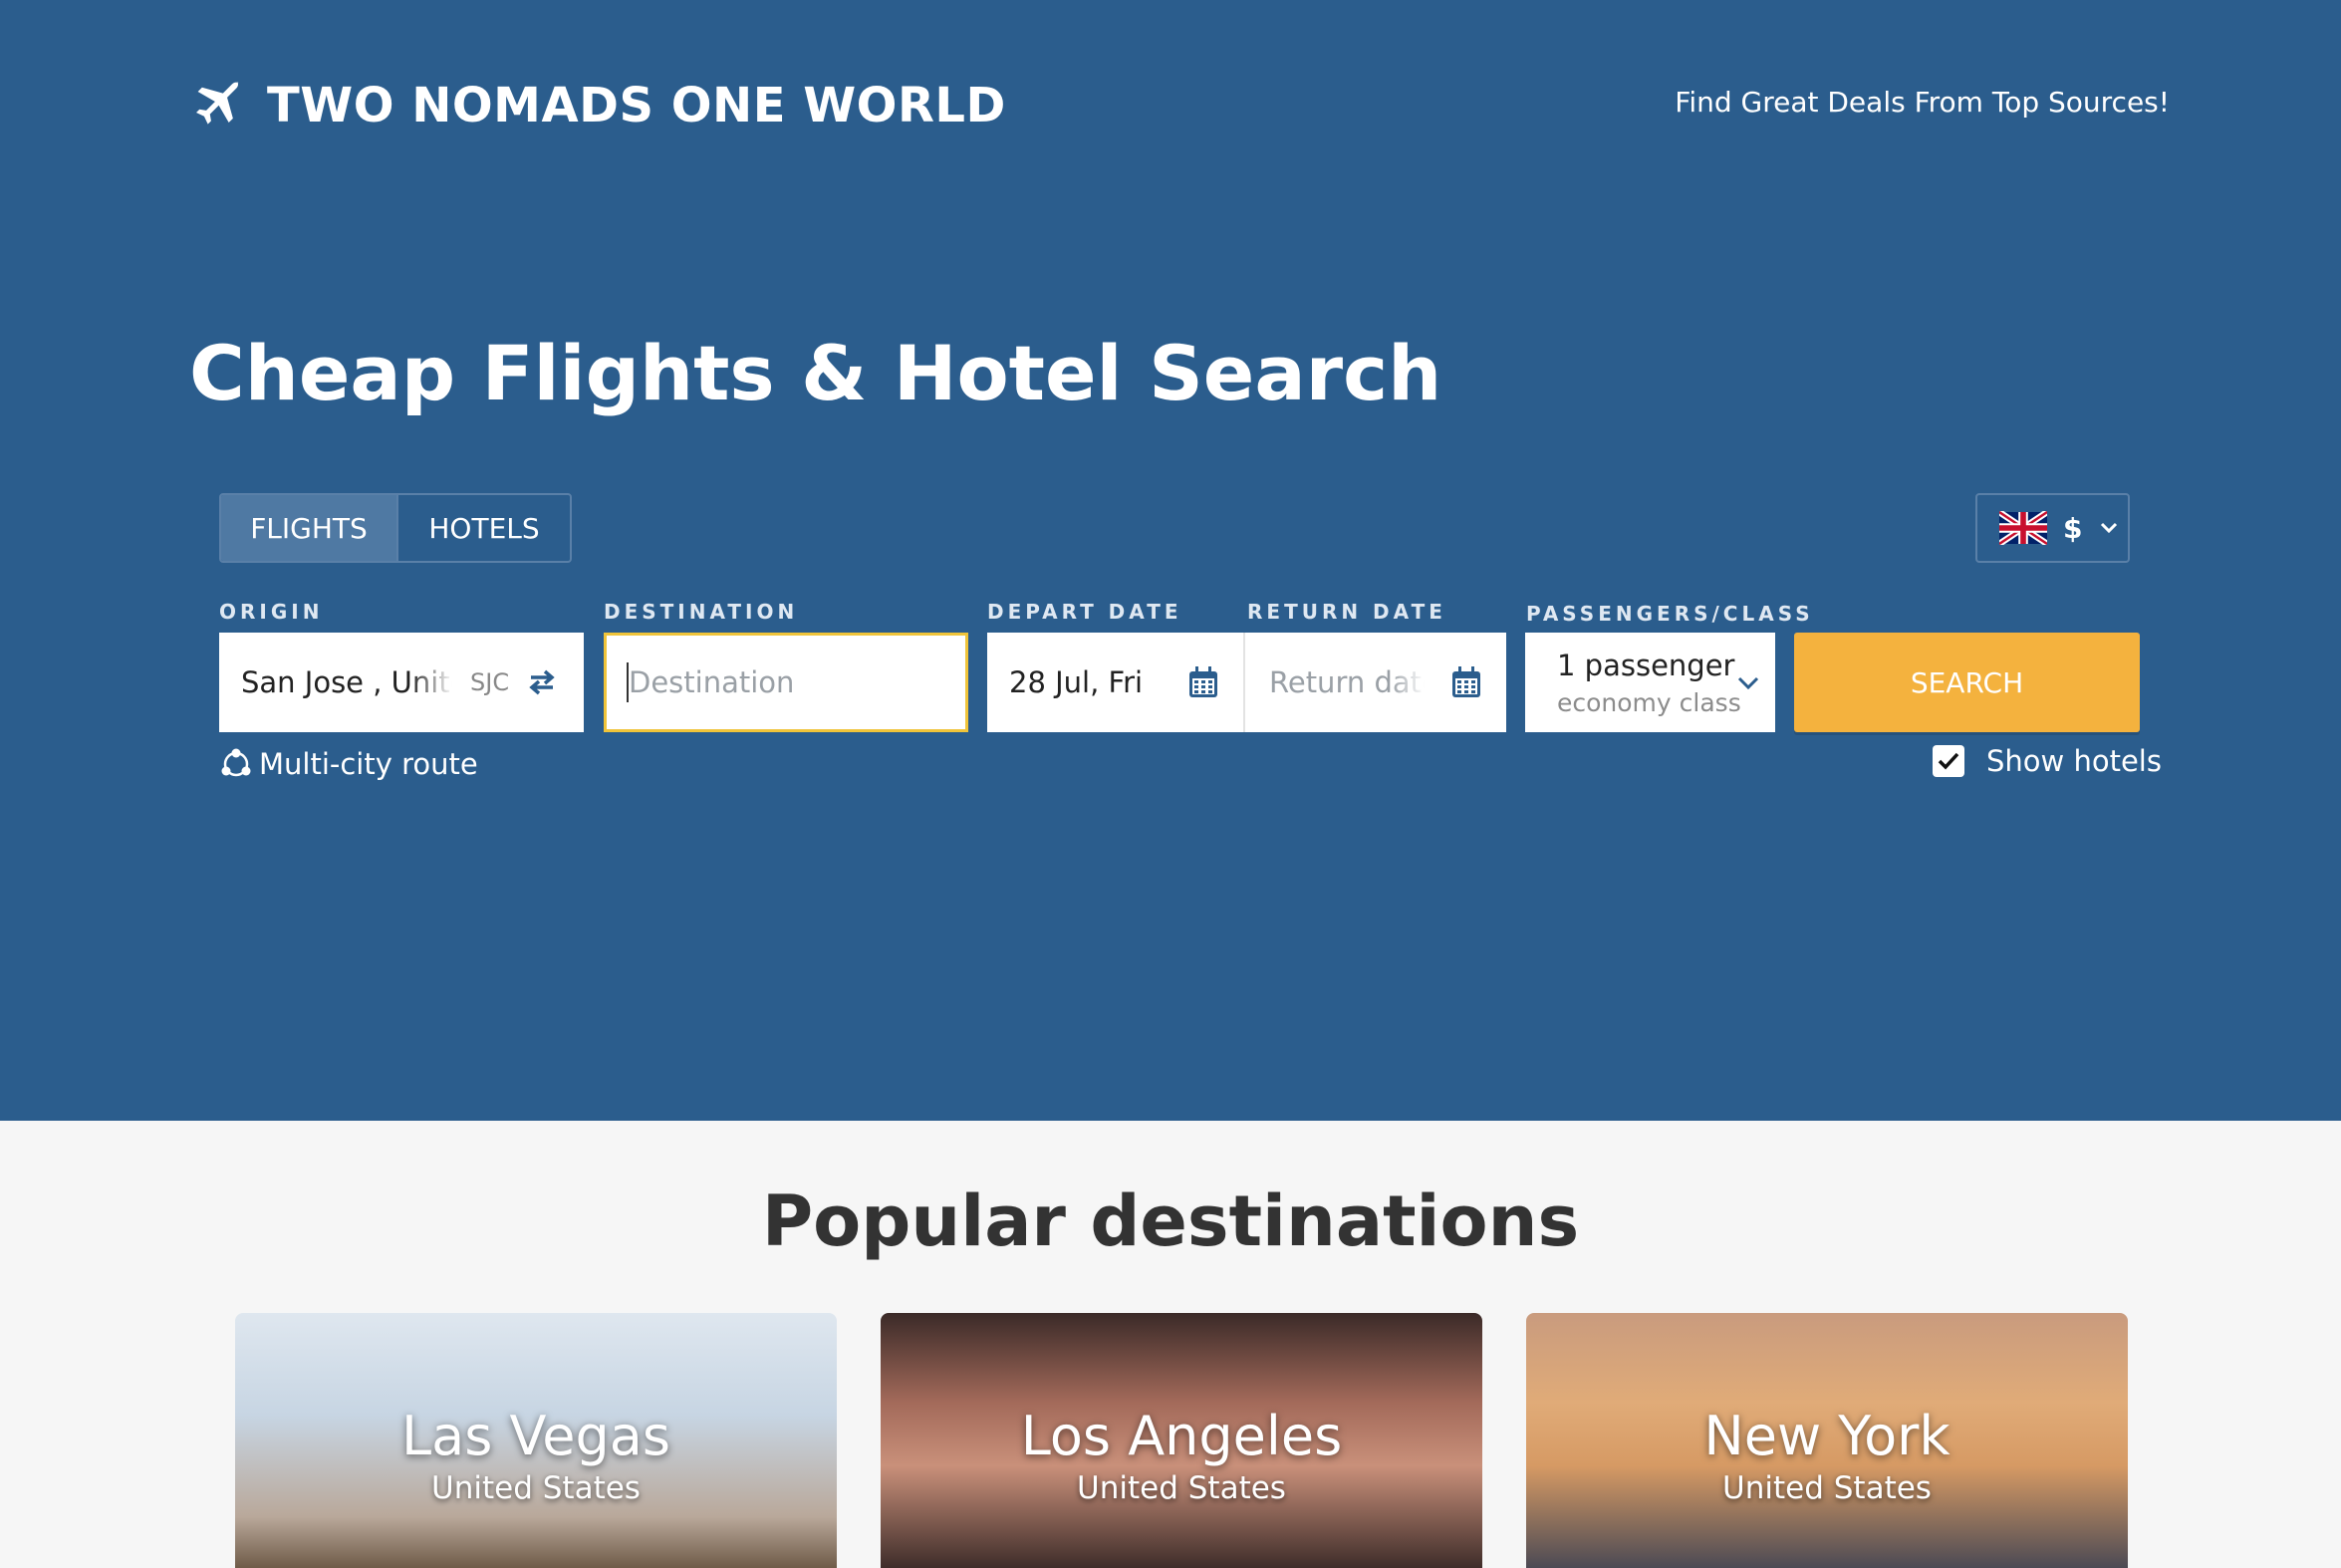 The width and height of the screenshot is (2341, 1568). I want to click on swap-icon, so click(542, 682).